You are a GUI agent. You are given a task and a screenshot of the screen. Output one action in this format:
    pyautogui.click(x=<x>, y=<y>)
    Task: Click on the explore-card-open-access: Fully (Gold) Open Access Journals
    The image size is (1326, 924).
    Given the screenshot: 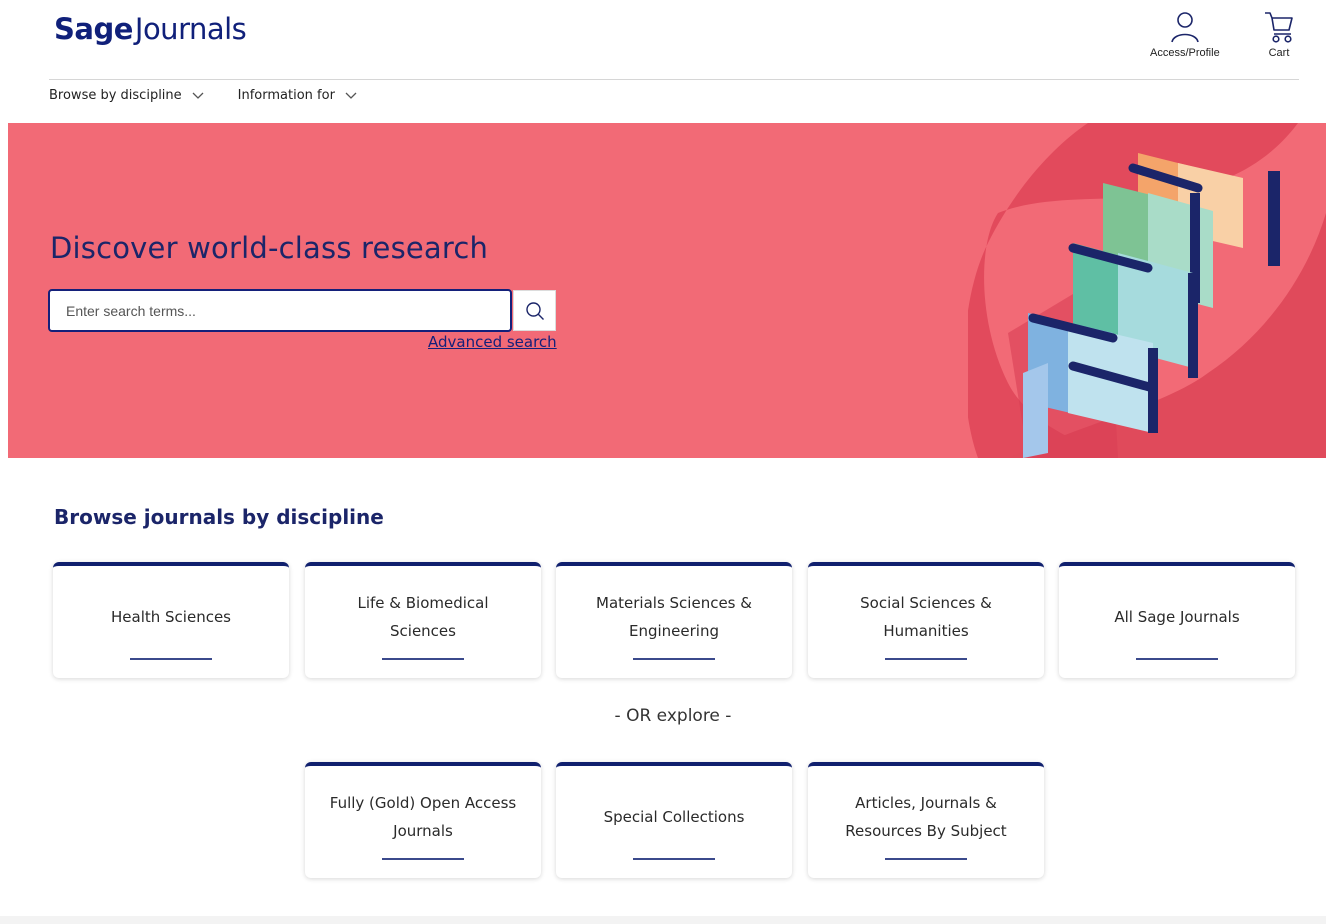 What is the action you would take?
    pyautogui.click(x=423, y=820)
    